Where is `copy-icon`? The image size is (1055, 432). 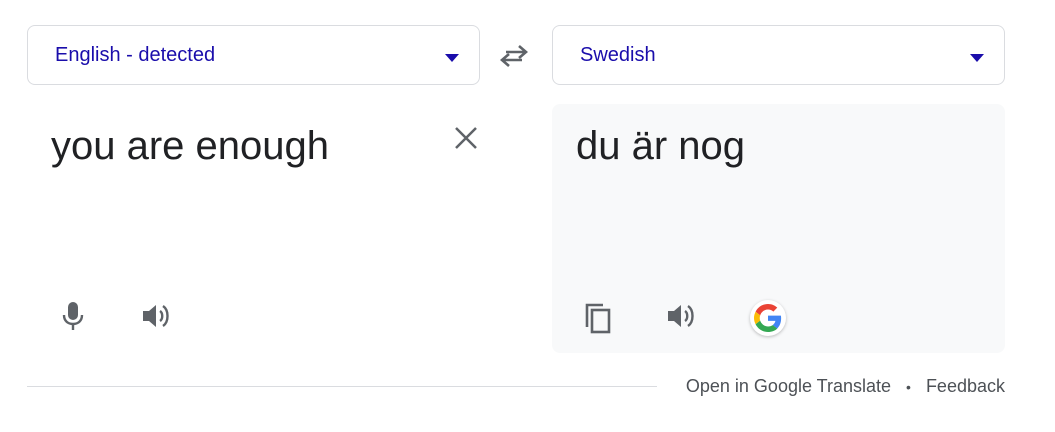
copy-icon is located at coordinates (598, 318).